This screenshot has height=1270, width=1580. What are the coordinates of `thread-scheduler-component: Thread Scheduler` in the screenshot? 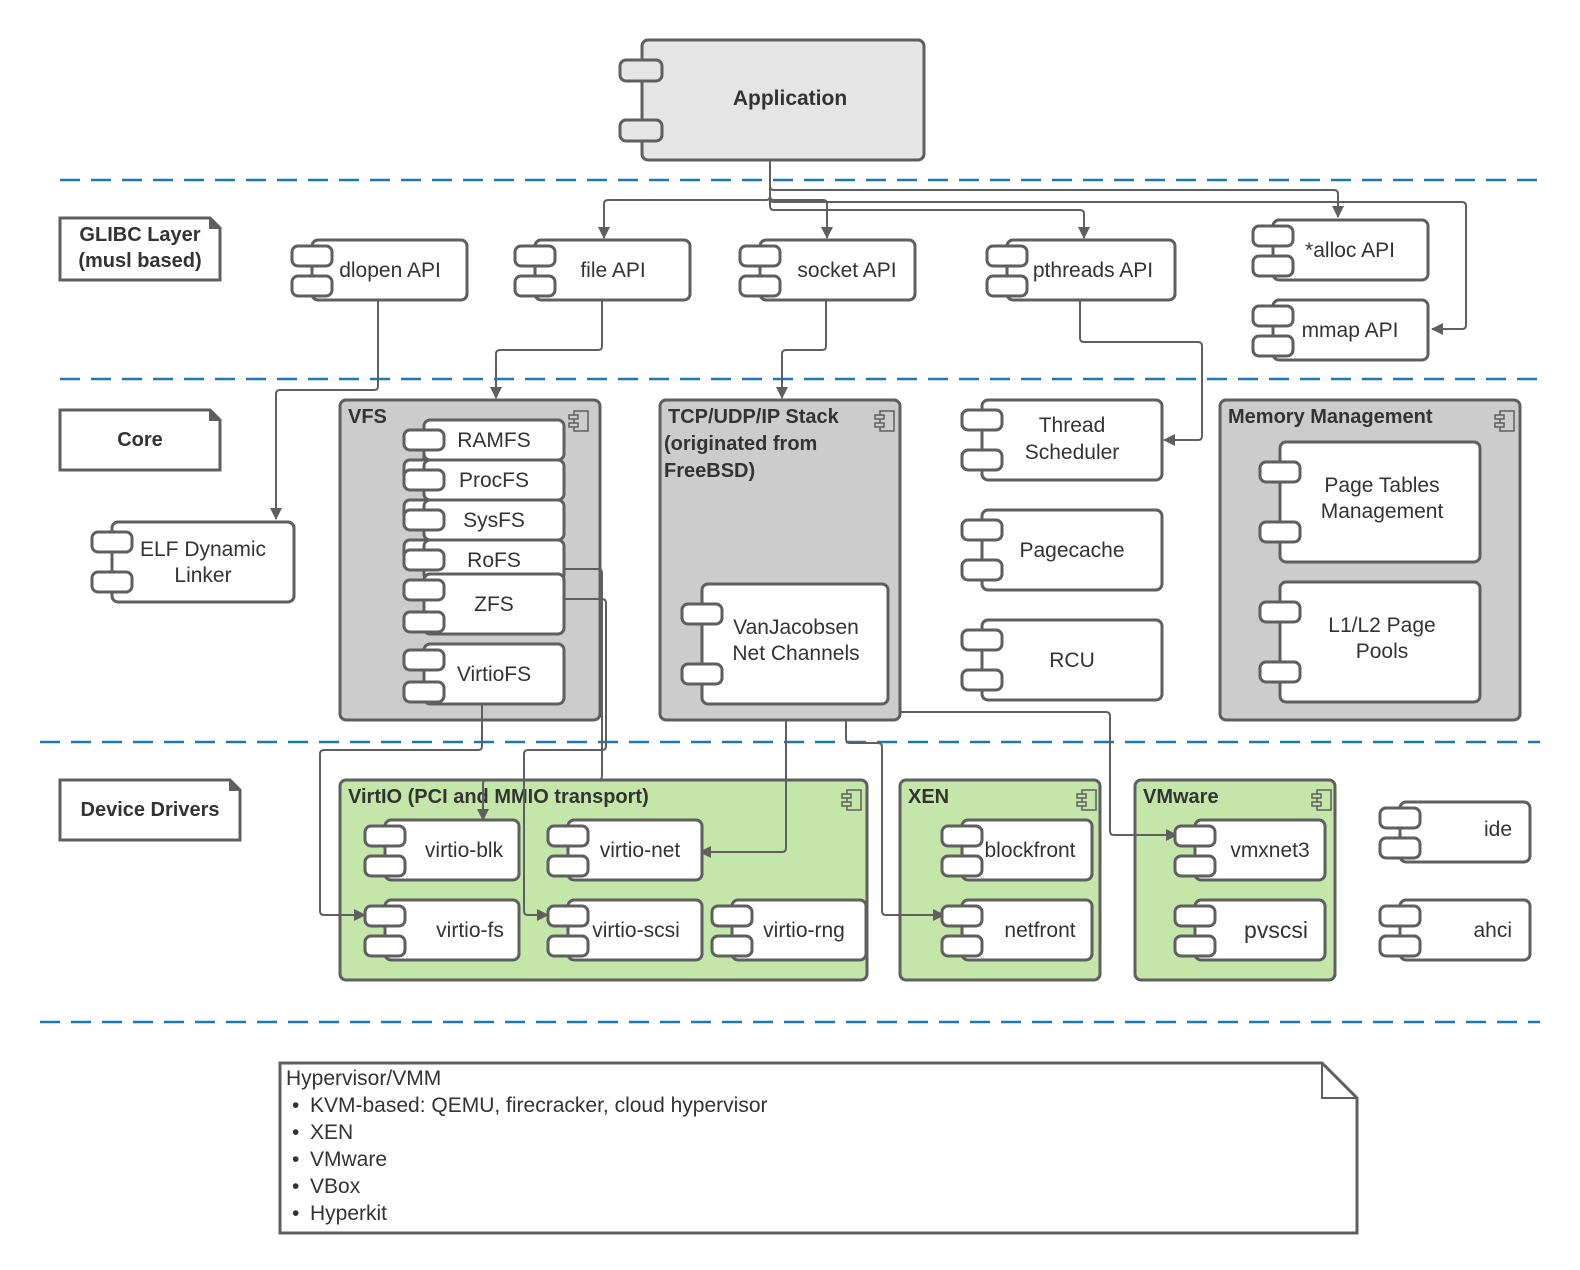 It's located at (1062, 440).